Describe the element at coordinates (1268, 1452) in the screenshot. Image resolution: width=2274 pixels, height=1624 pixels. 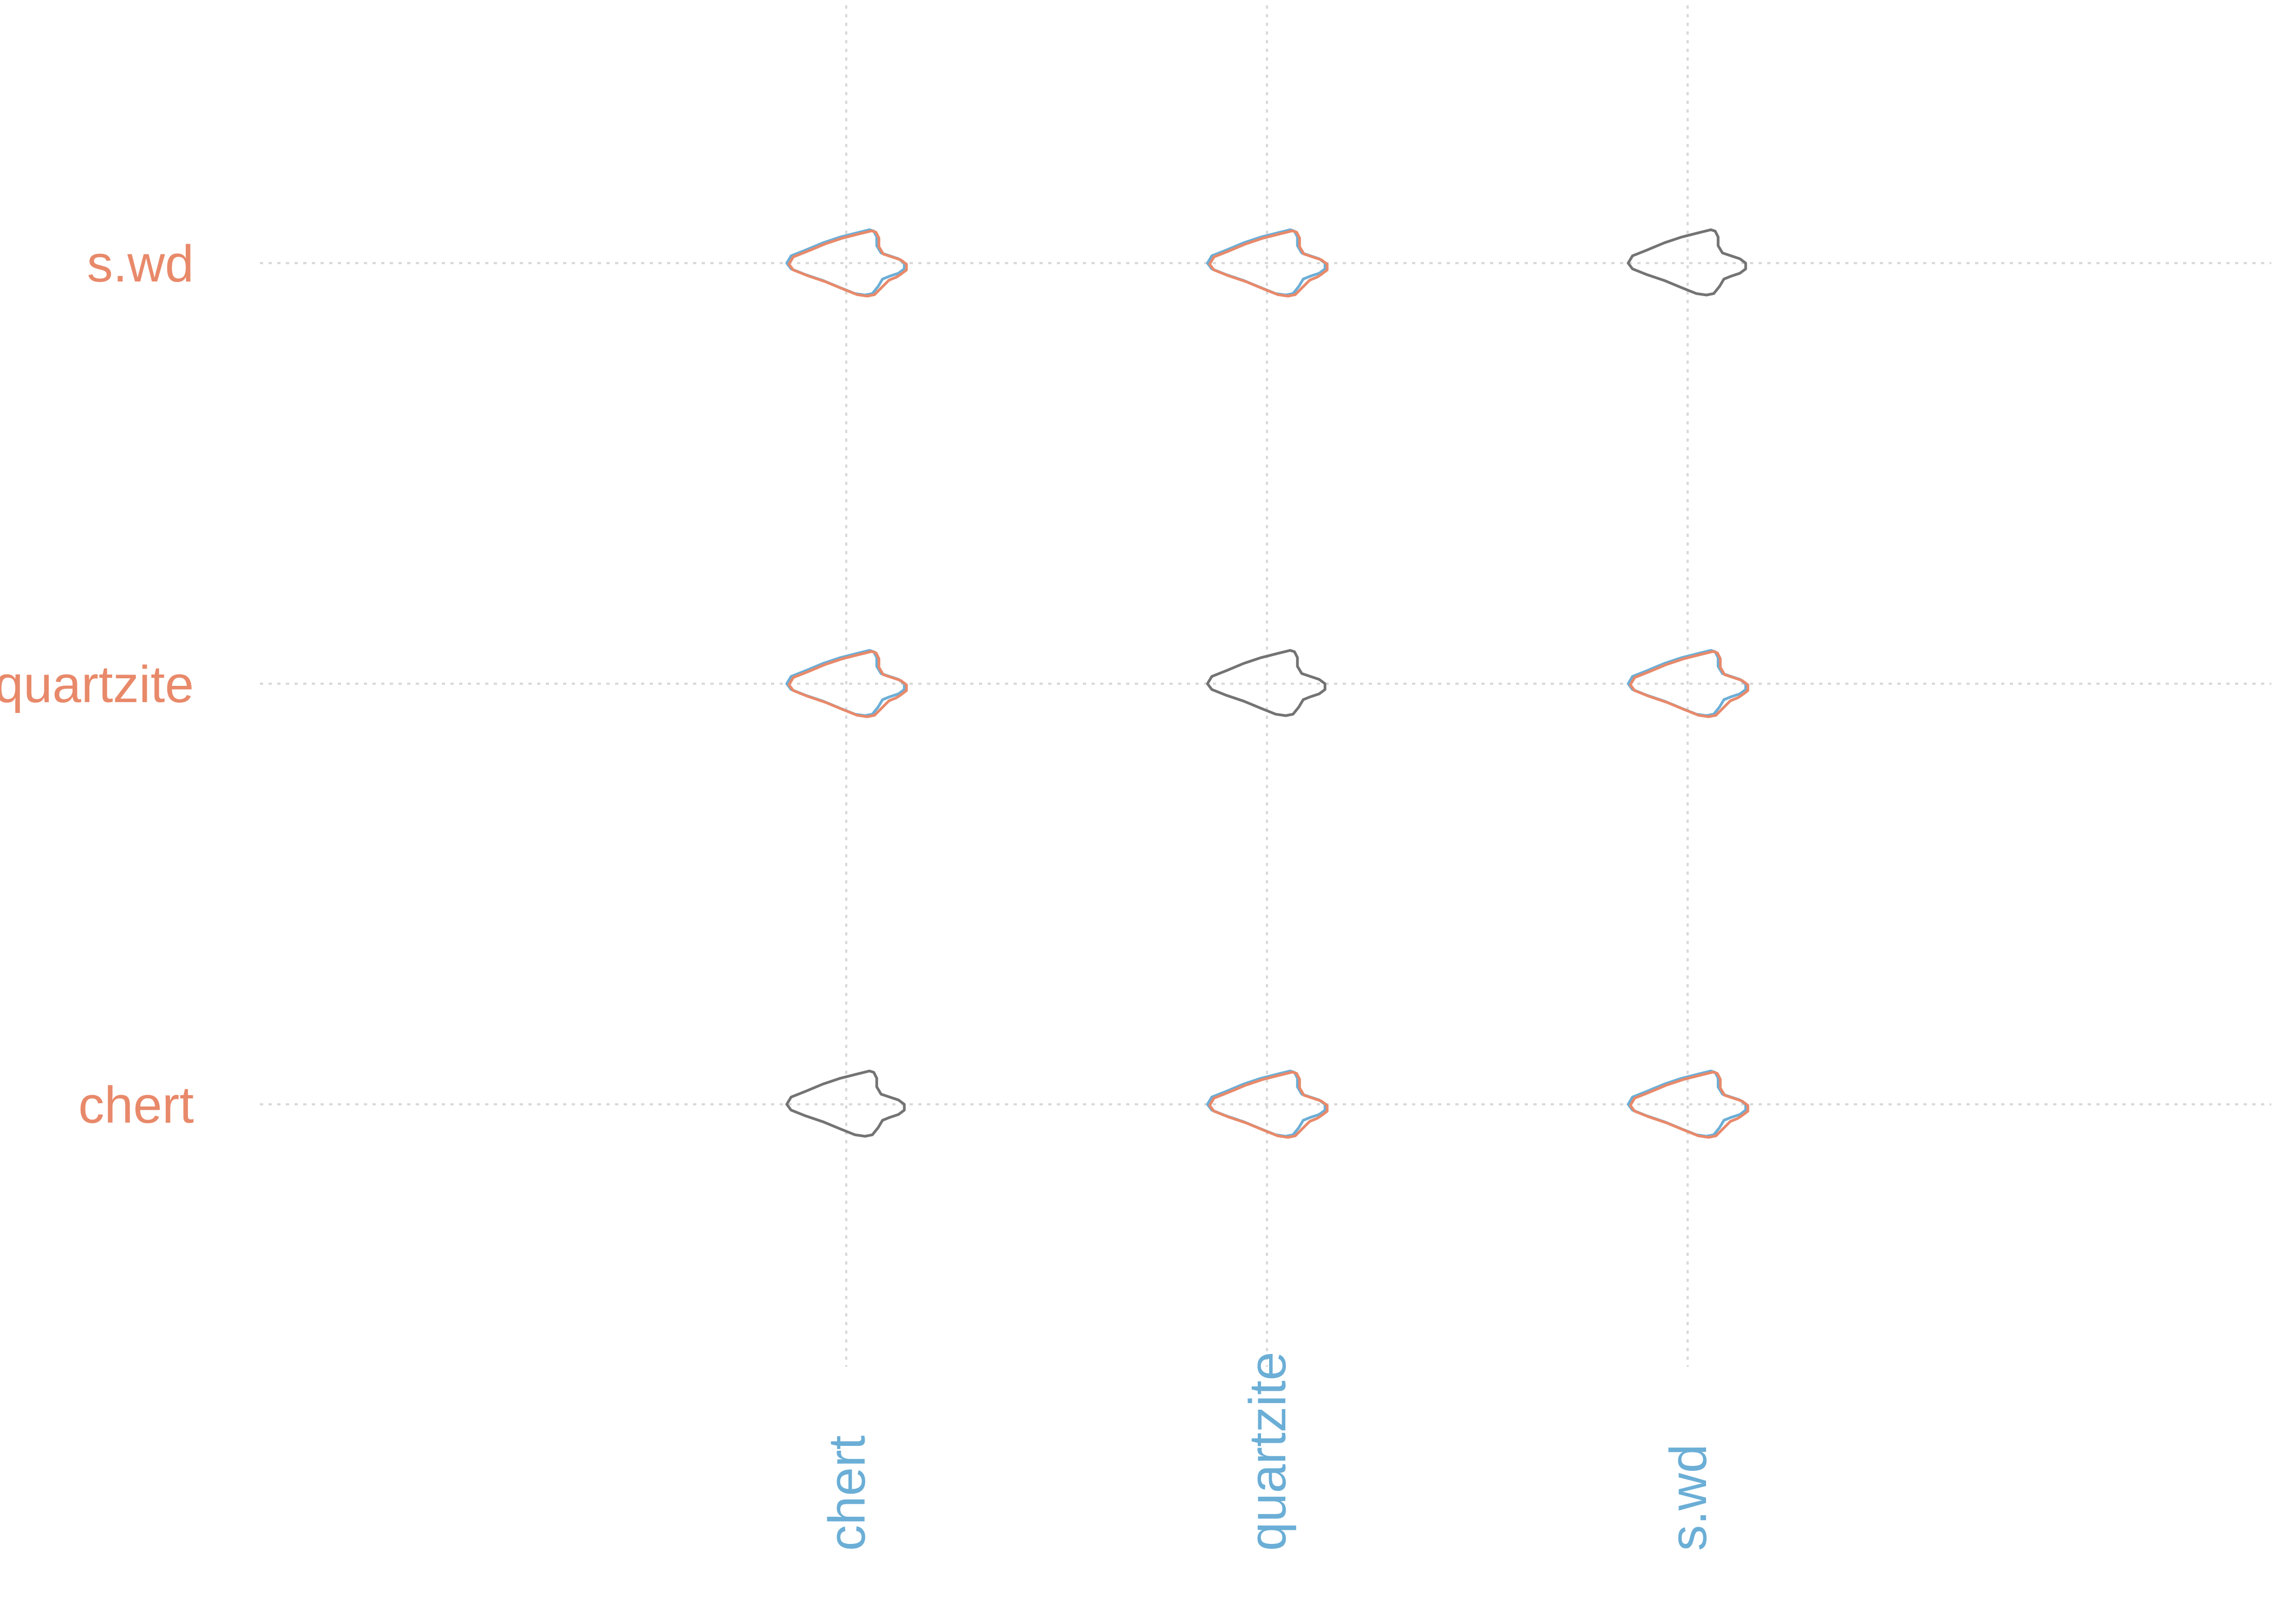
I see `column-label: quartzite` at that location.